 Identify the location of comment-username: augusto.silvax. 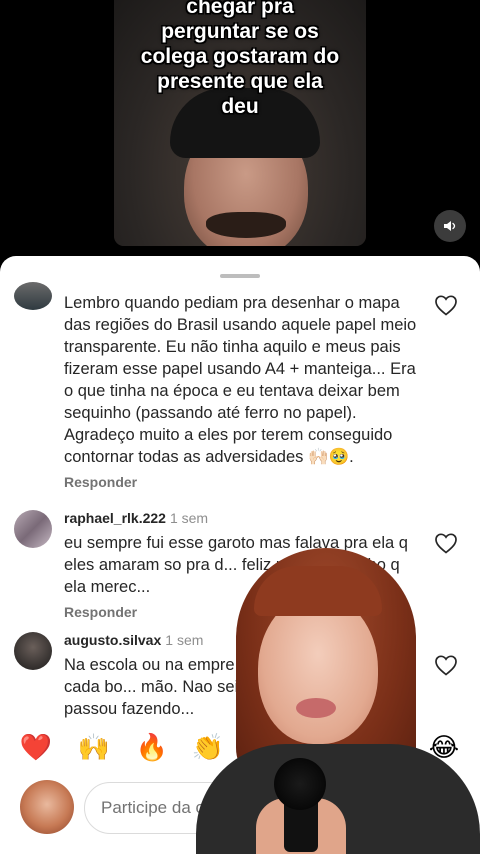
(112, 640).